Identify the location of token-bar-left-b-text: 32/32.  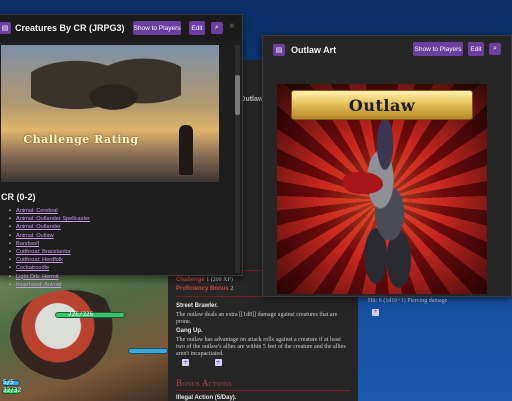
(12, 390).